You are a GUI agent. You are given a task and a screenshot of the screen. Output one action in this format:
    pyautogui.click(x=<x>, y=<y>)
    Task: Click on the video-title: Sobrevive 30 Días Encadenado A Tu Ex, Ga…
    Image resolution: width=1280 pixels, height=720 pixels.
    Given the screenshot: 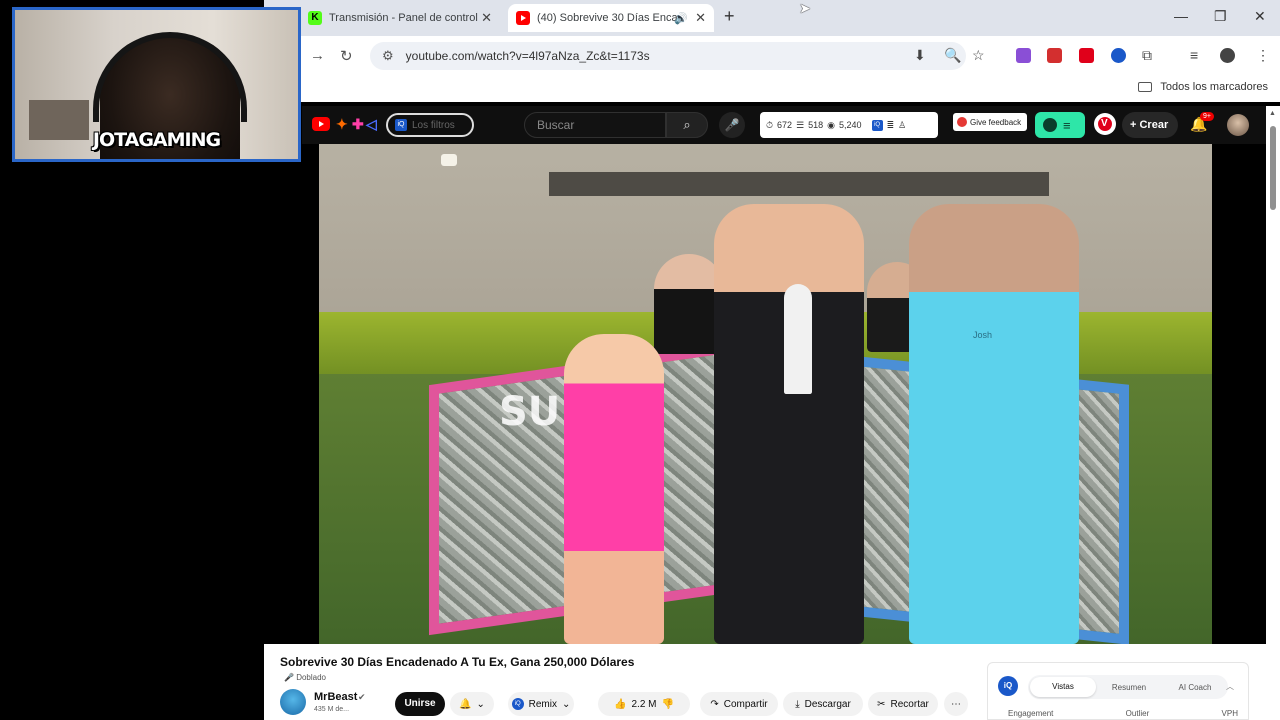 What is the action you would take?
    pyautogui.click(x=457, y=662)
    